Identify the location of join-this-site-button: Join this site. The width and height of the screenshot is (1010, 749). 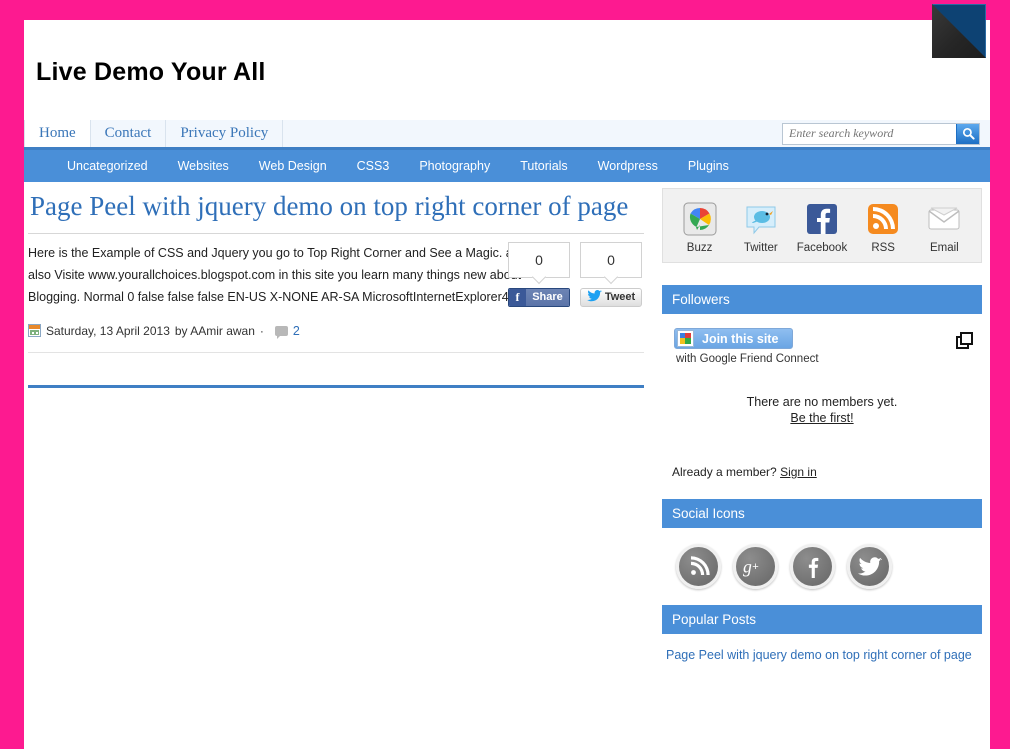
(734, 338).